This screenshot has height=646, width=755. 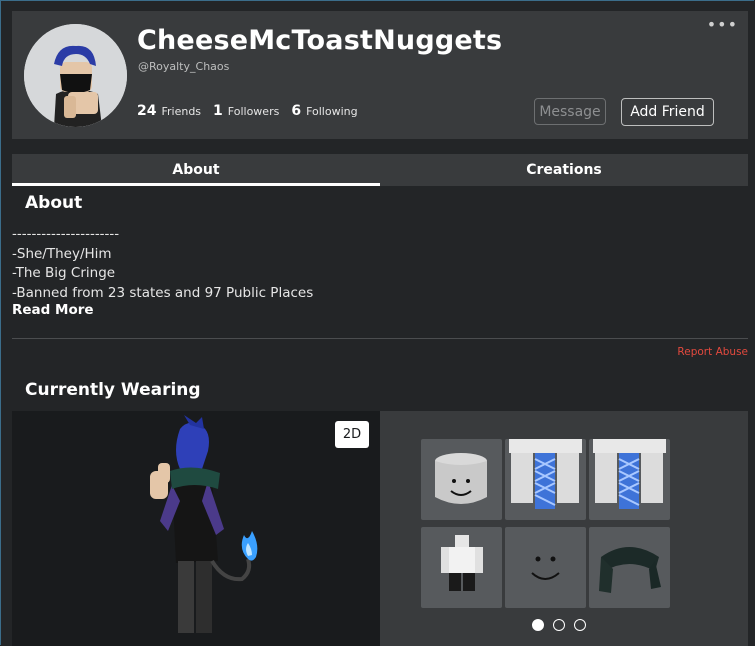 I want to click on smile-face-icon, so click(x=545, y=568).